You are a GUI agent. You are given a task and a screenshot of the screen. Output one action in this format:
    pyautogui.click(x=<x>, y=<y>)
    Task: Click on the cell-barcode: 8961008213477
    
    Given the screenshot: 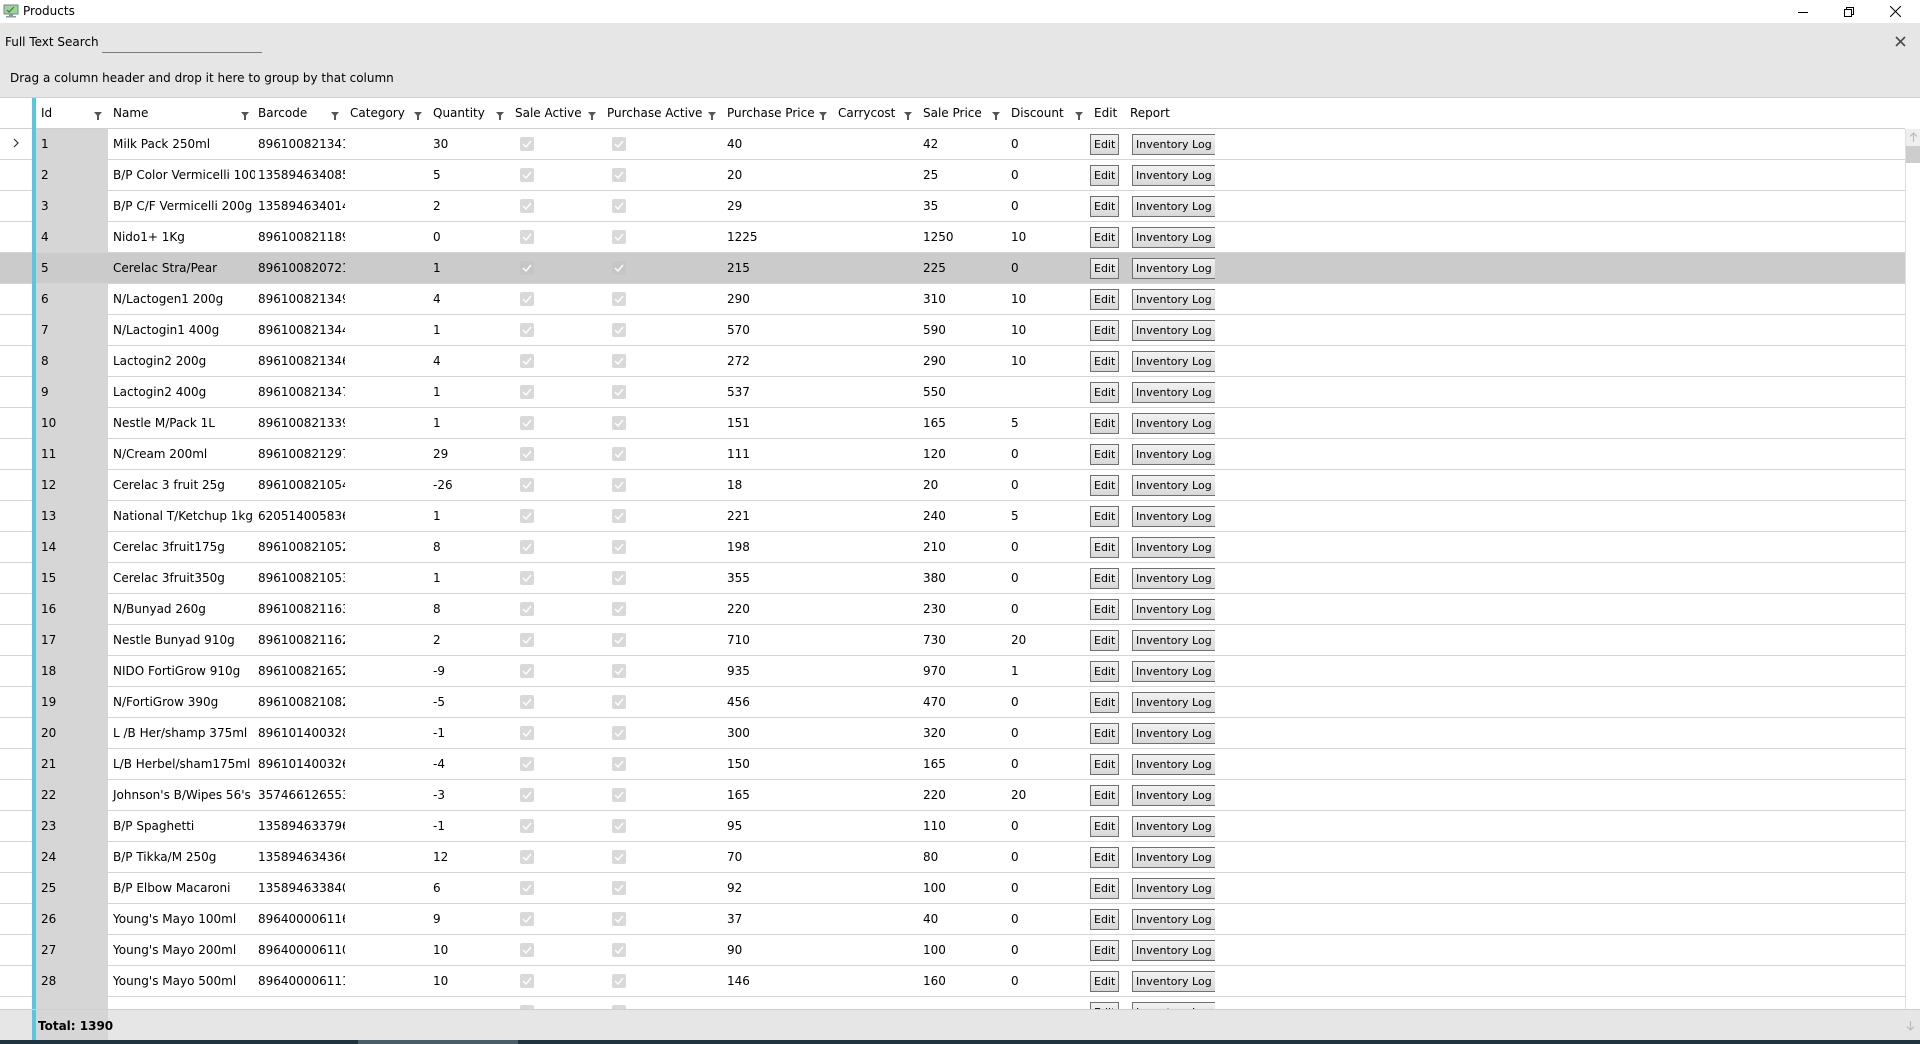 What is the action you would take?
    pyautogui.click(x=299, y=392)
    